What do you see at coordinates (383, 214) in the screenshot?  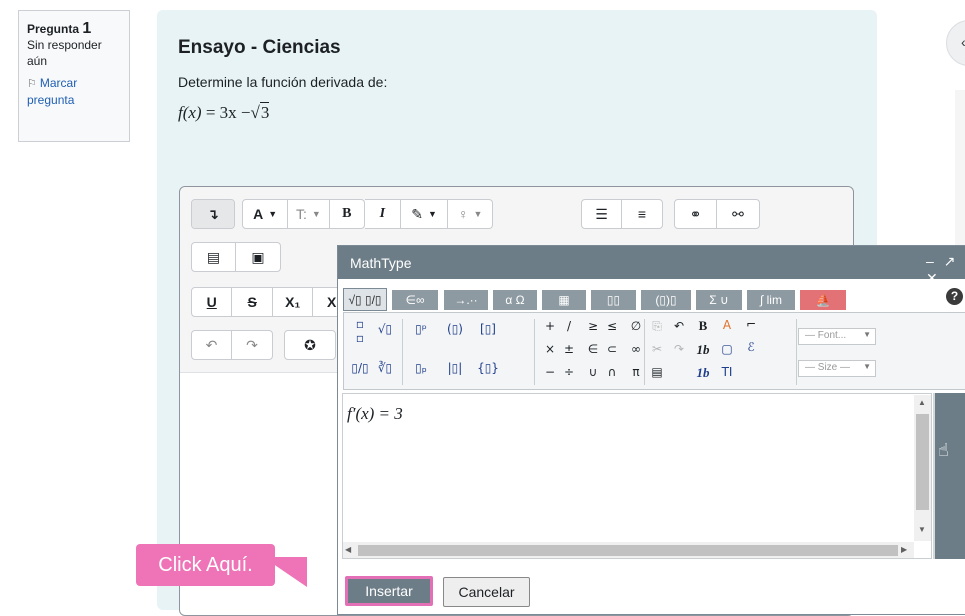 I see `italic-button: I` at bounding box center [383, 214].